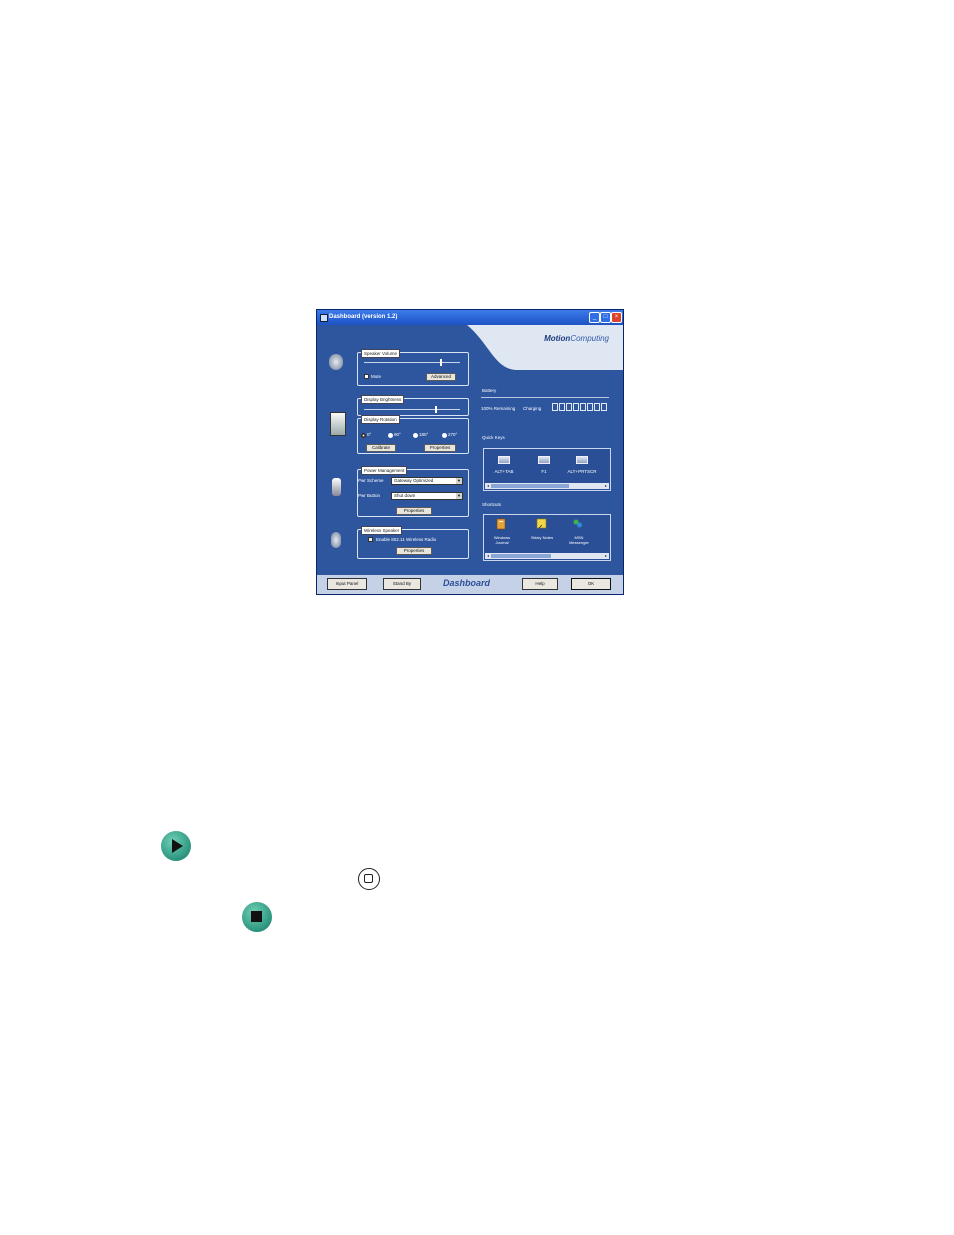  I want to click on brand-suffix: Computing, so click(589, 338).